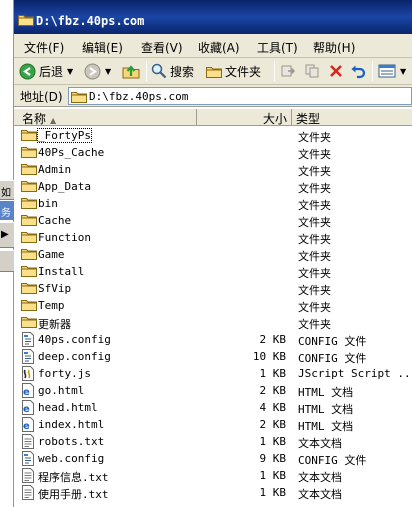 Image resolution: width=412 pixels, height=507 pixels. Describe the element at coordinates (213, 339) in the screenshot. I see `file-row: 40ps.config 2 KB CONFIG 文件` at that location.